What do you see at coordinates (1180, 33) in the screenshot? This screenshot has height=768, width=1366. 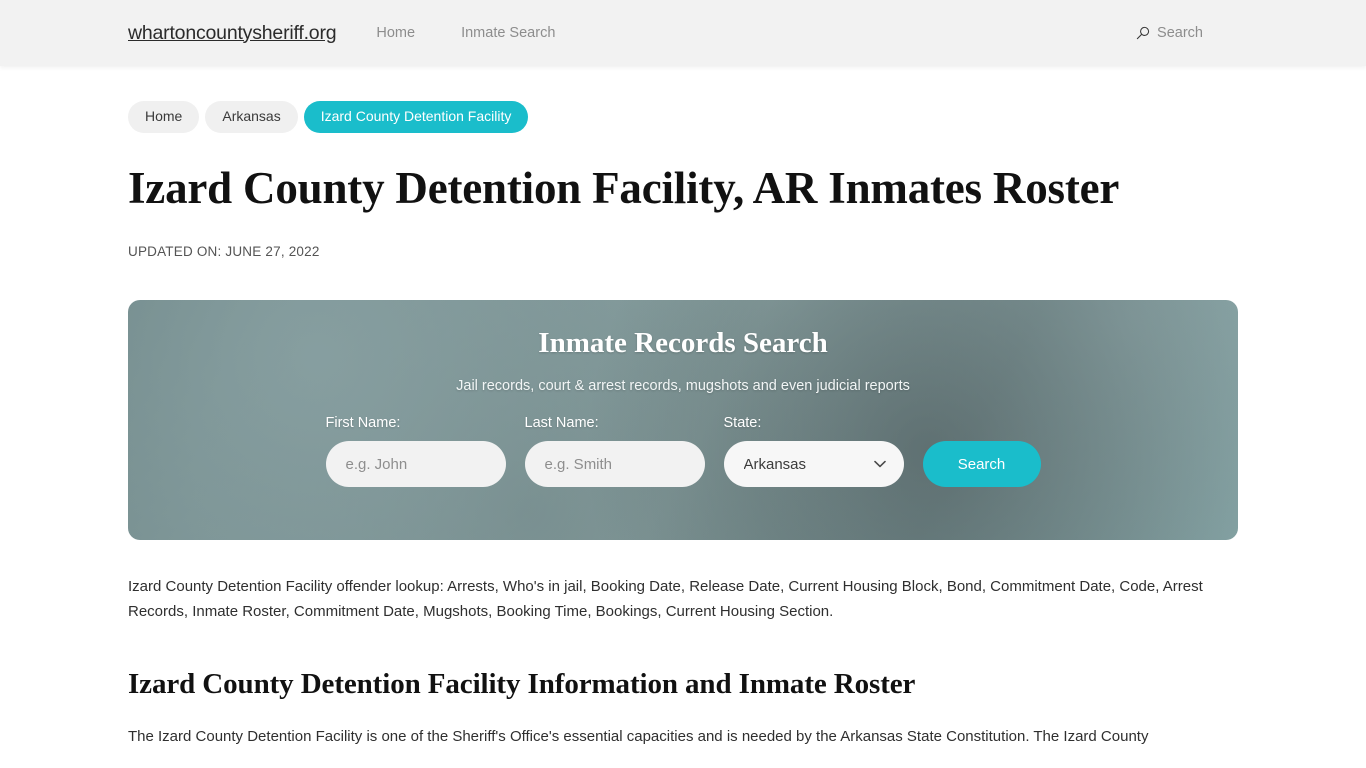 I see `header-search-label: Search` at bounding box center [1180, 33].